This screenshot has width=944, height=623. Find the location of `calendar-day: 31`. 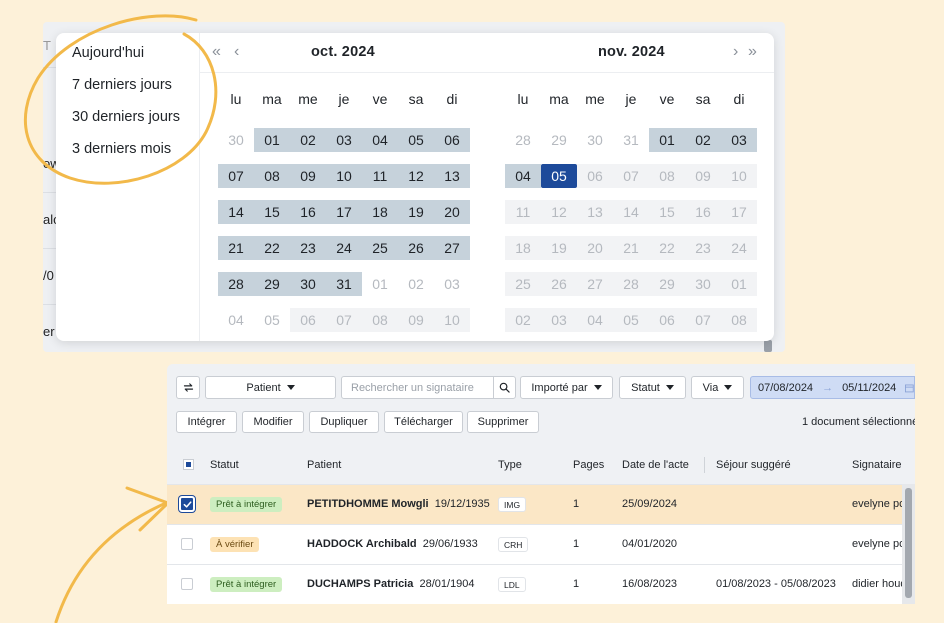

calendar-day: 31 is located at coordinates (631, 140).